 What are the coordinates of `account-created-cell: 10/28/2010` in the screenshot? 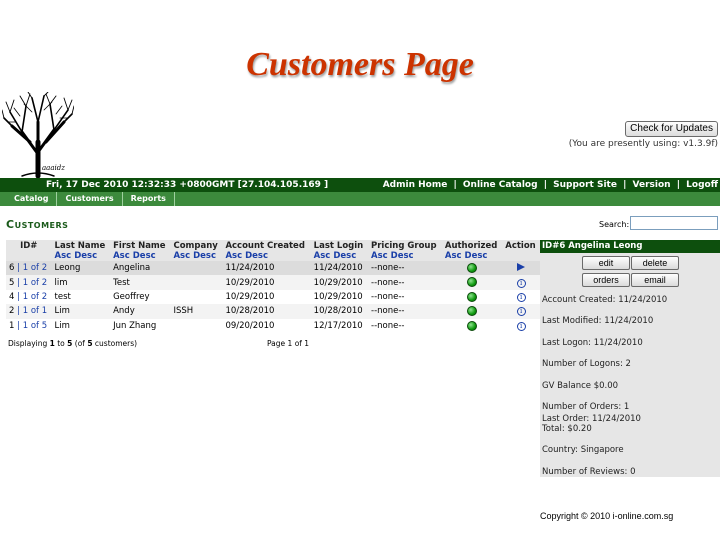 It's located at (266, 311).